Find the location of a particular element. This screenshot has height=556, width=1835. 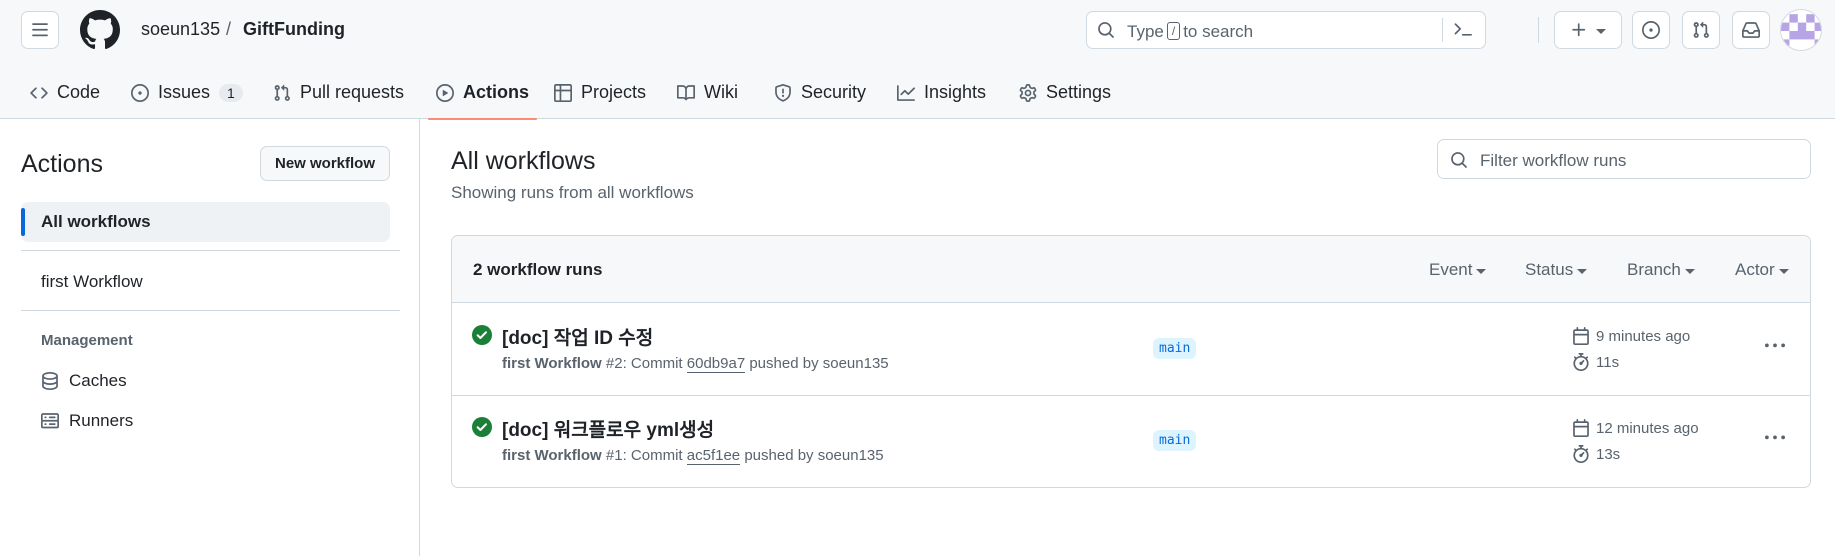

git-pull-request-icon is located at coordinates (1701, 29).